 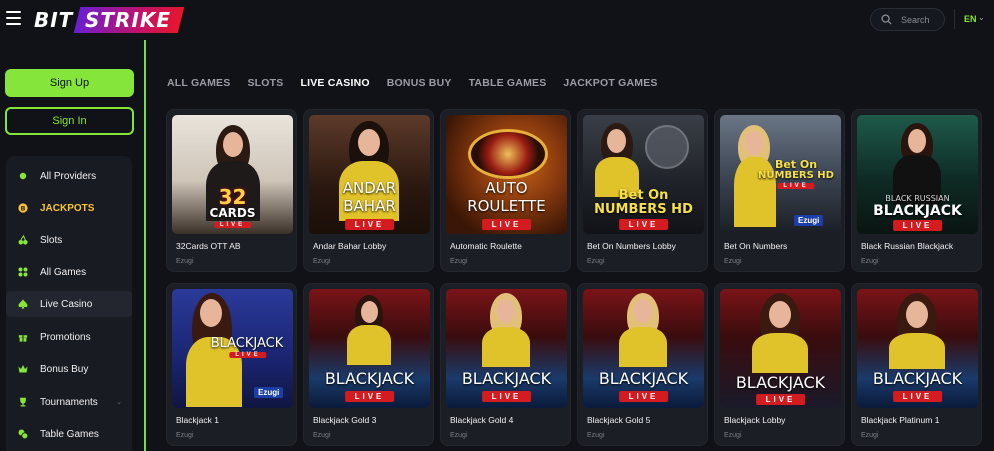 What do you see at coordinates (23, 304) in the screenshot?
I see `spade-icon` at bounding box center [23, 304].